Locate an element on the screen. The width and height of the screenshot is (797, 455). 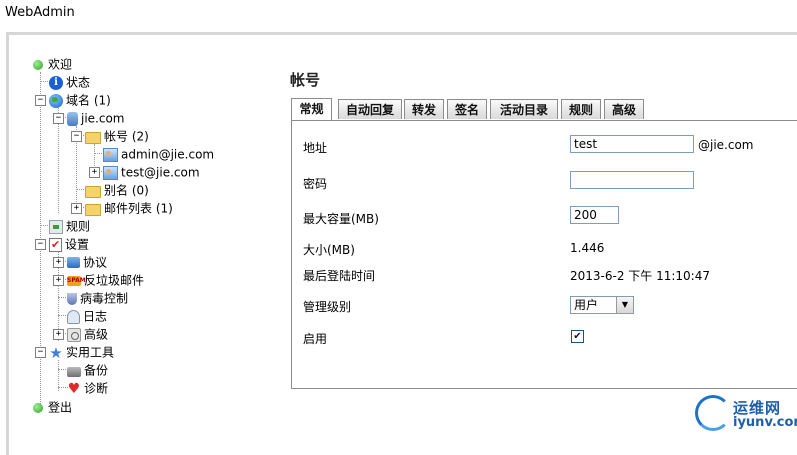
tree-item-backup: 备份 is located at coordinates (87, 370).